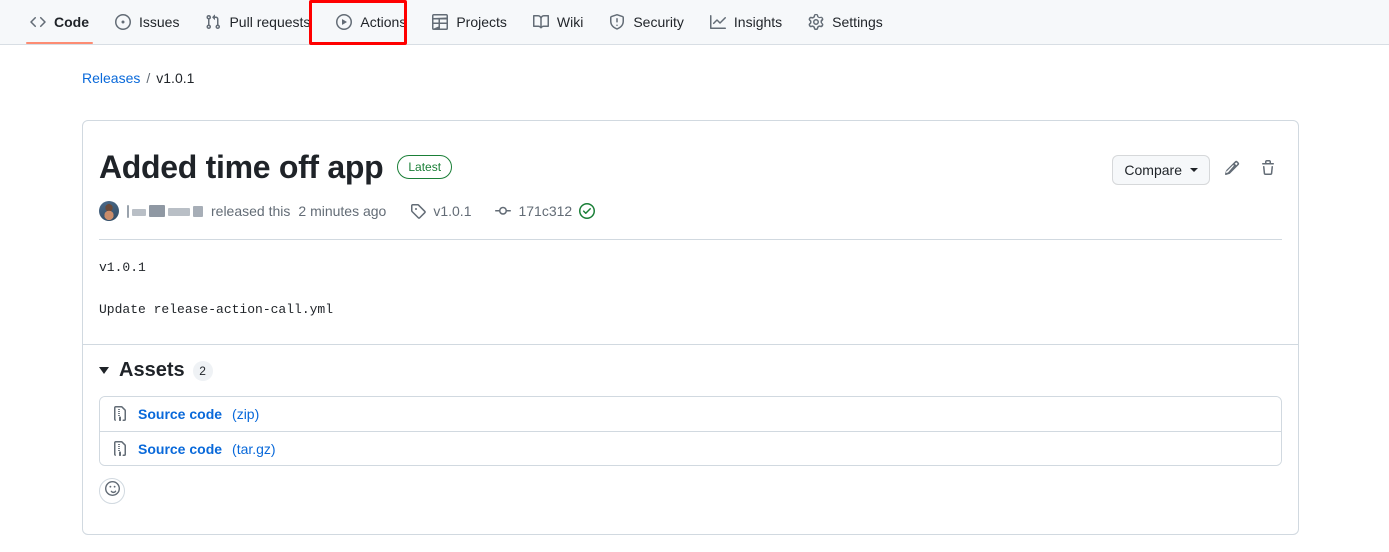 This screenshot has height=552, width=1389. I want to click on pencil-icon, so click(1232, 170).